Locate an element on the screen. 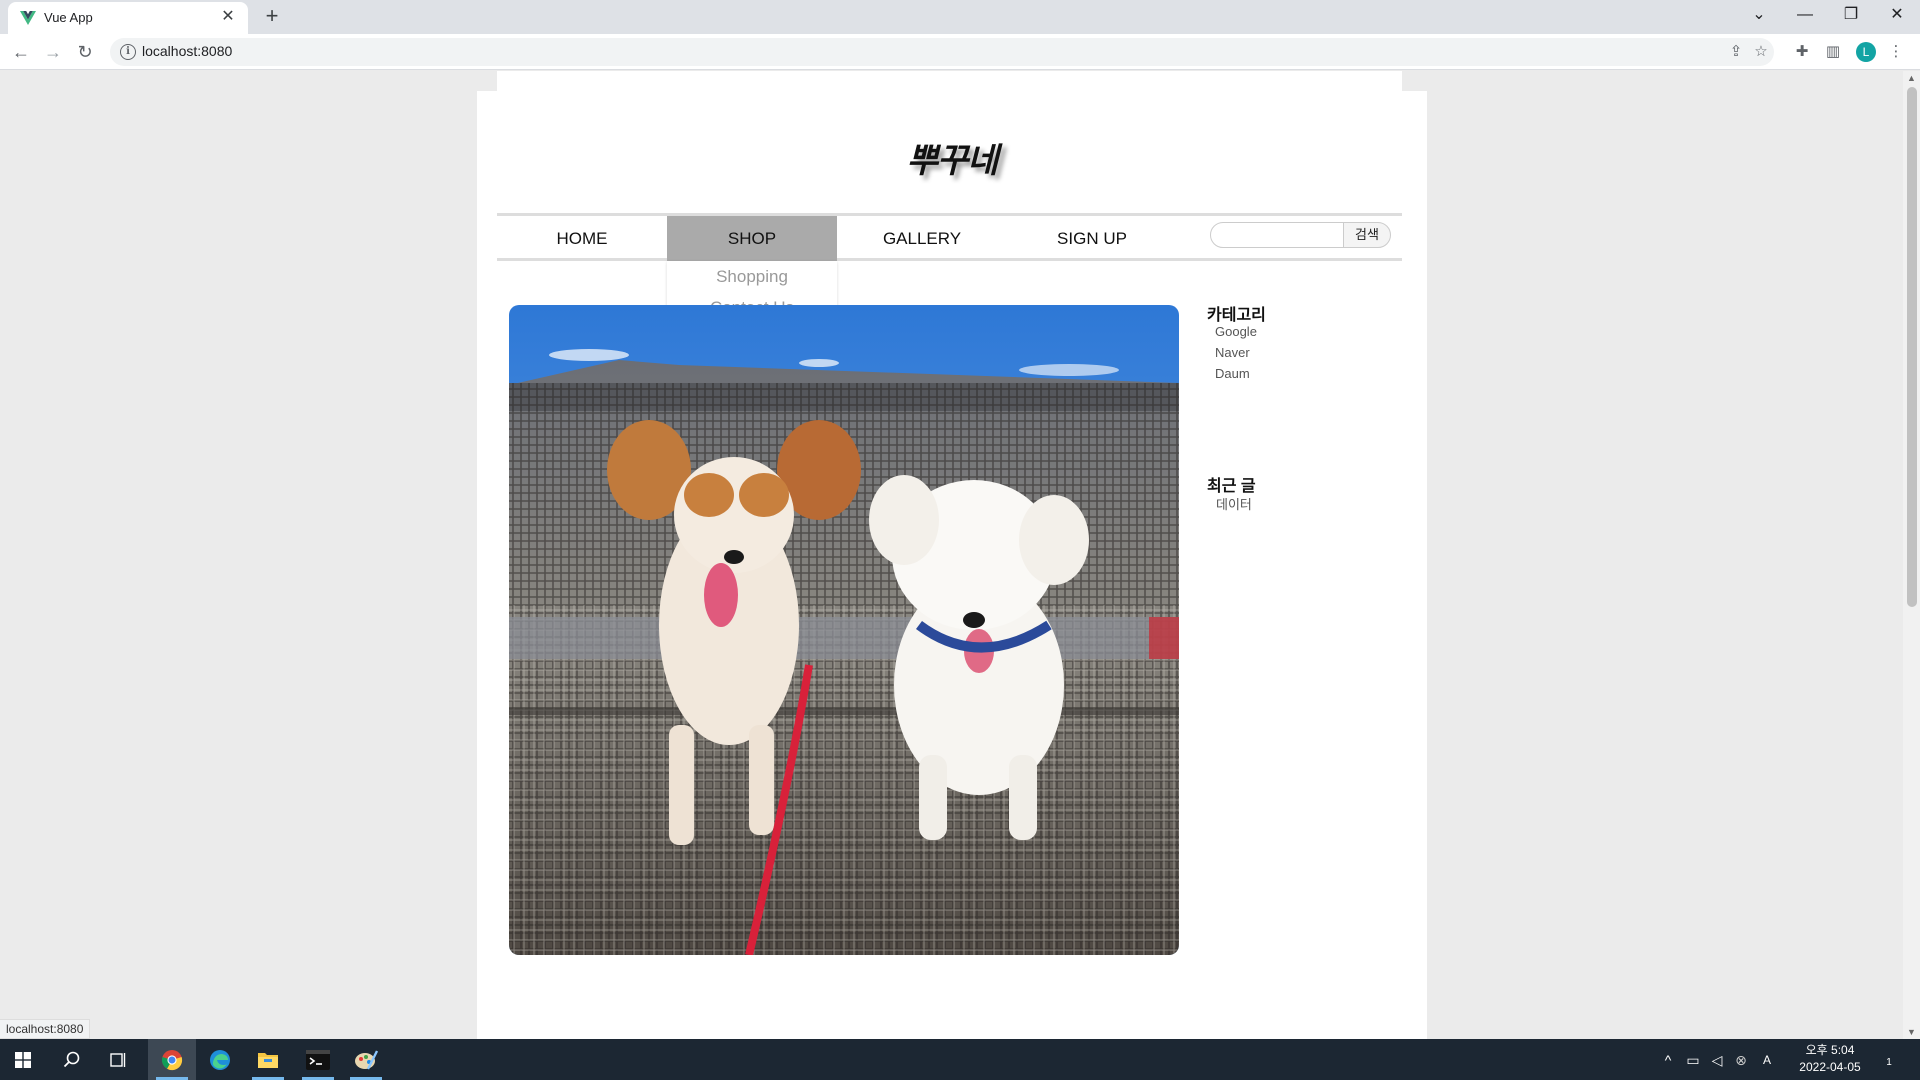 The width and height of the screenshot is (1920, 1080). dropdown-item-shopping: Shopping is located at coordinates (752, 276).